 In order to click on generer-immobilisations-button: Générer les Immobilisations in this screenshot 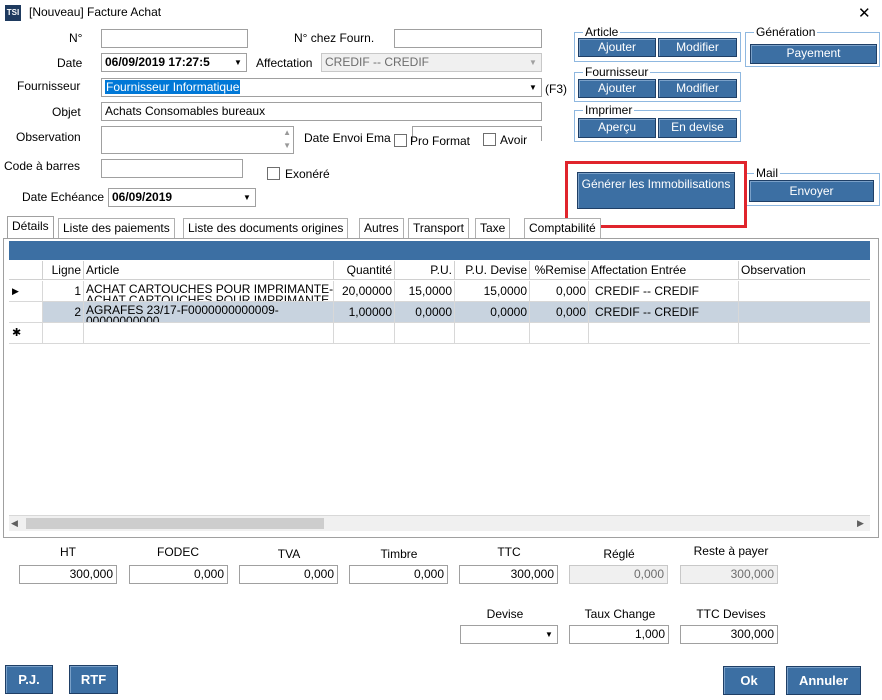, I will do `click(656, 190)`.